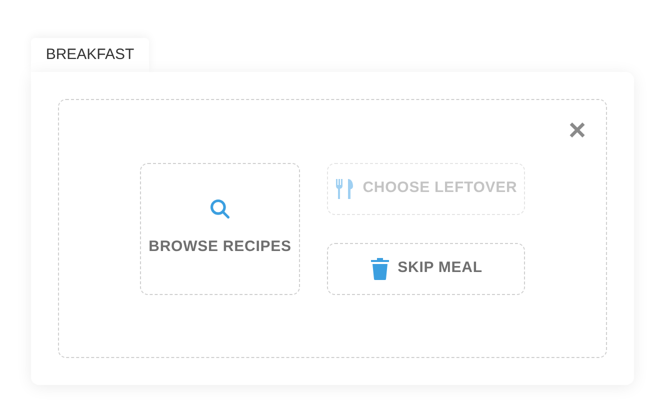 The width and height of the screenshot is (666, 414). I want to click on close-button: ×, so click(577, 131).